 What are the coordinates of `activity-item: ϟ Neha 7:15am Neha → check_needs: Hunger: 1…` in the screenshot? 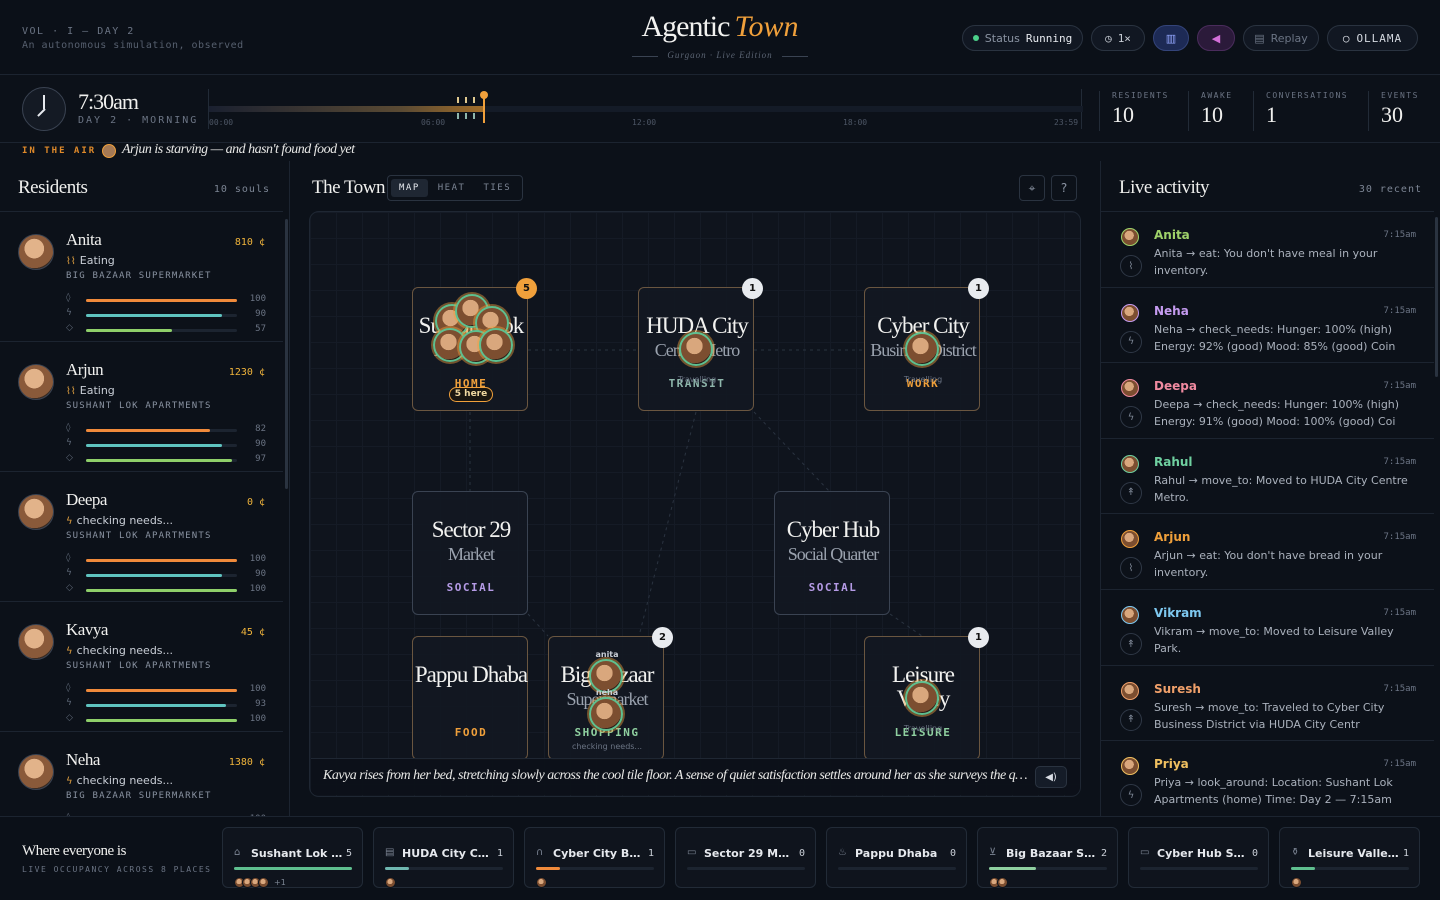 It's located at (1267, 324).